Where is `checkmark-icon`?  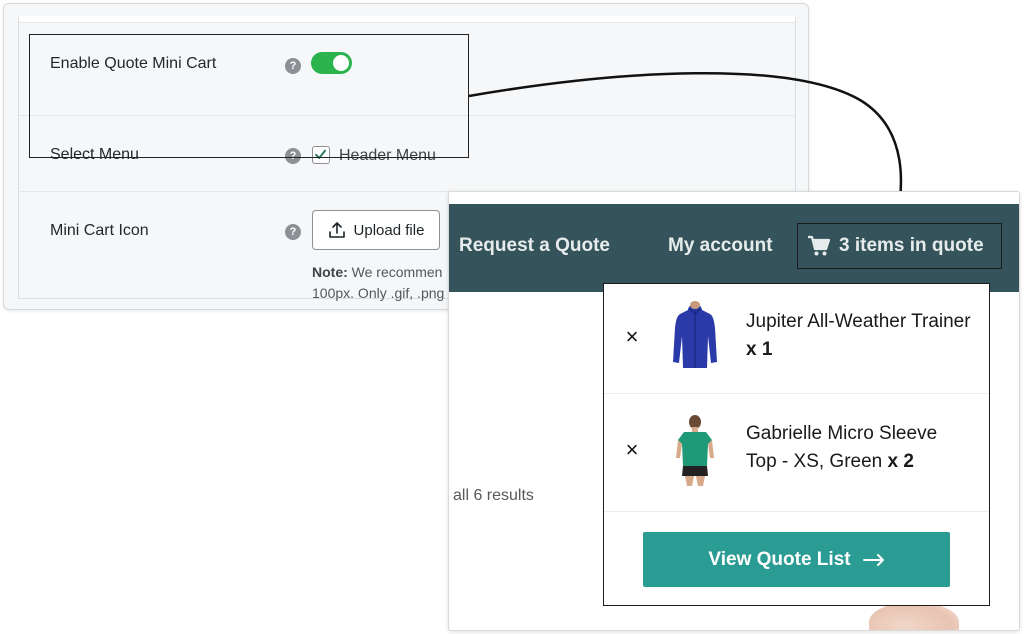 checkmark-icon is located at coordinates (320, 154).